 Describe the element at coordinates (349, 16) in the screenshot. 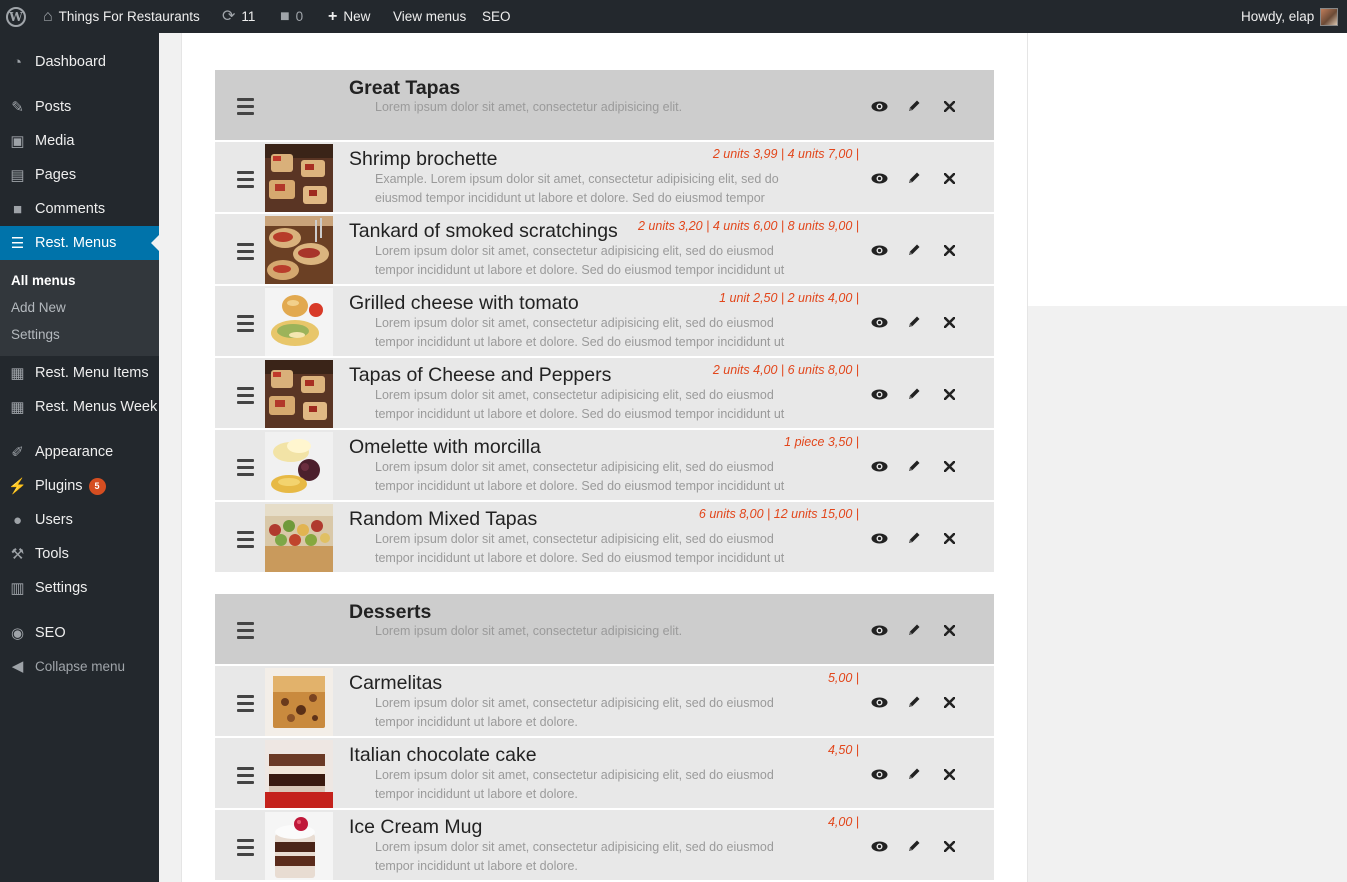

I see `new-content-link: + New` at that location.